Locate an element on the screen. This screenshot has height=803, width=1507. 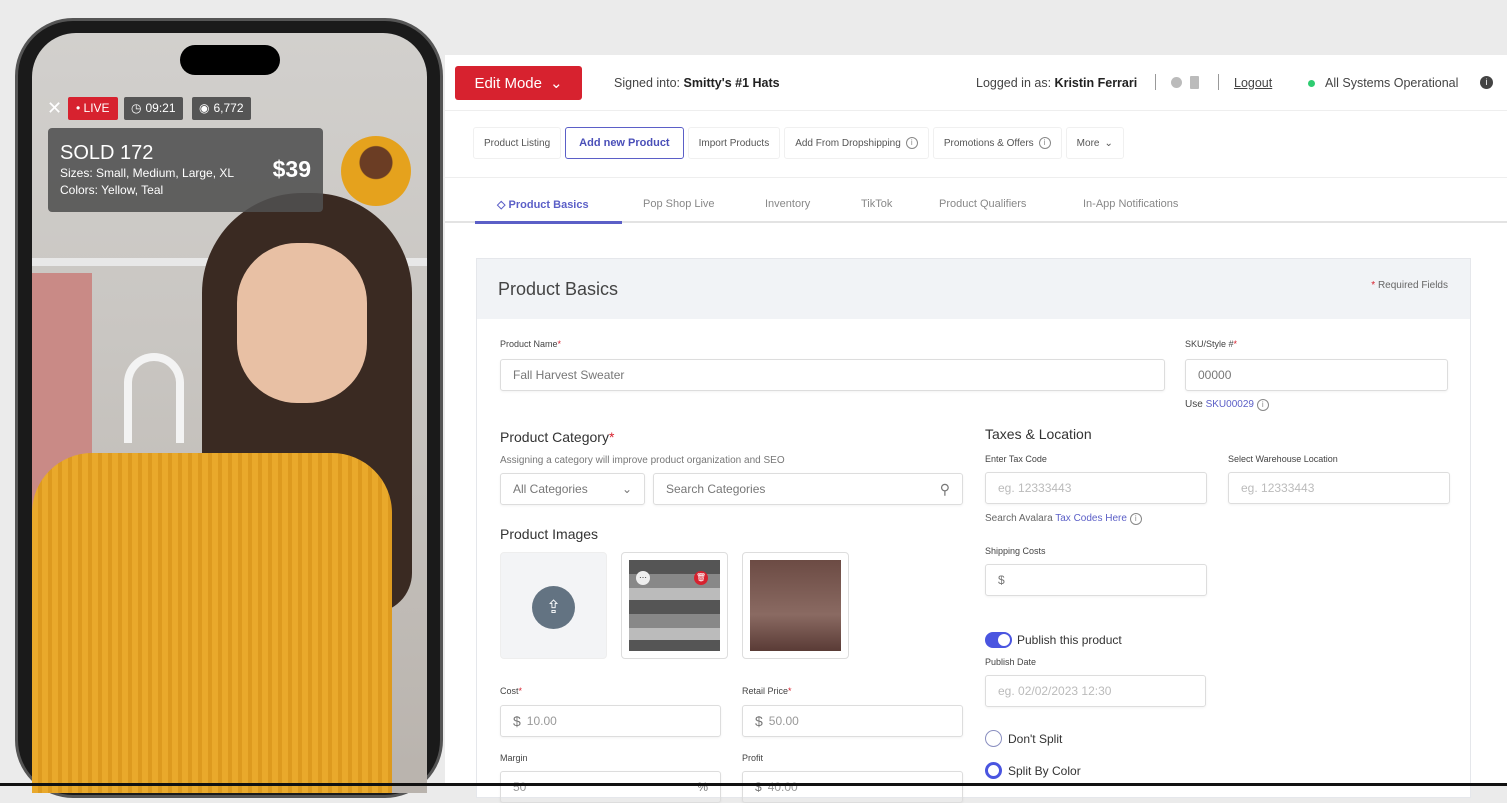
upload-image-button: ⇪ is located at coordinates (553, 605).